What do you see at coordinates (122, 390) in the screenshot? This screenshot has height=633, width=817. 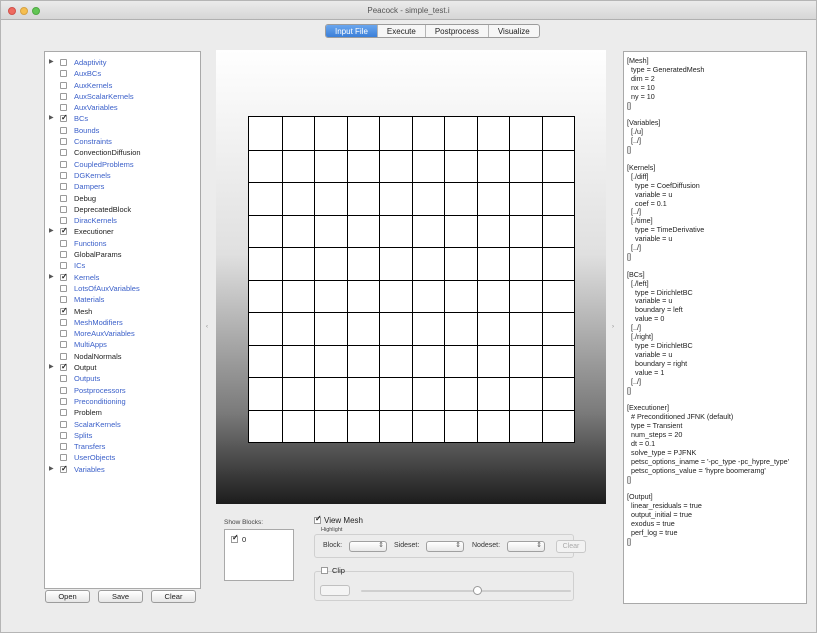 I see `tree-item-postprocessors: Postprocessors` at bounding box center [122, 390].